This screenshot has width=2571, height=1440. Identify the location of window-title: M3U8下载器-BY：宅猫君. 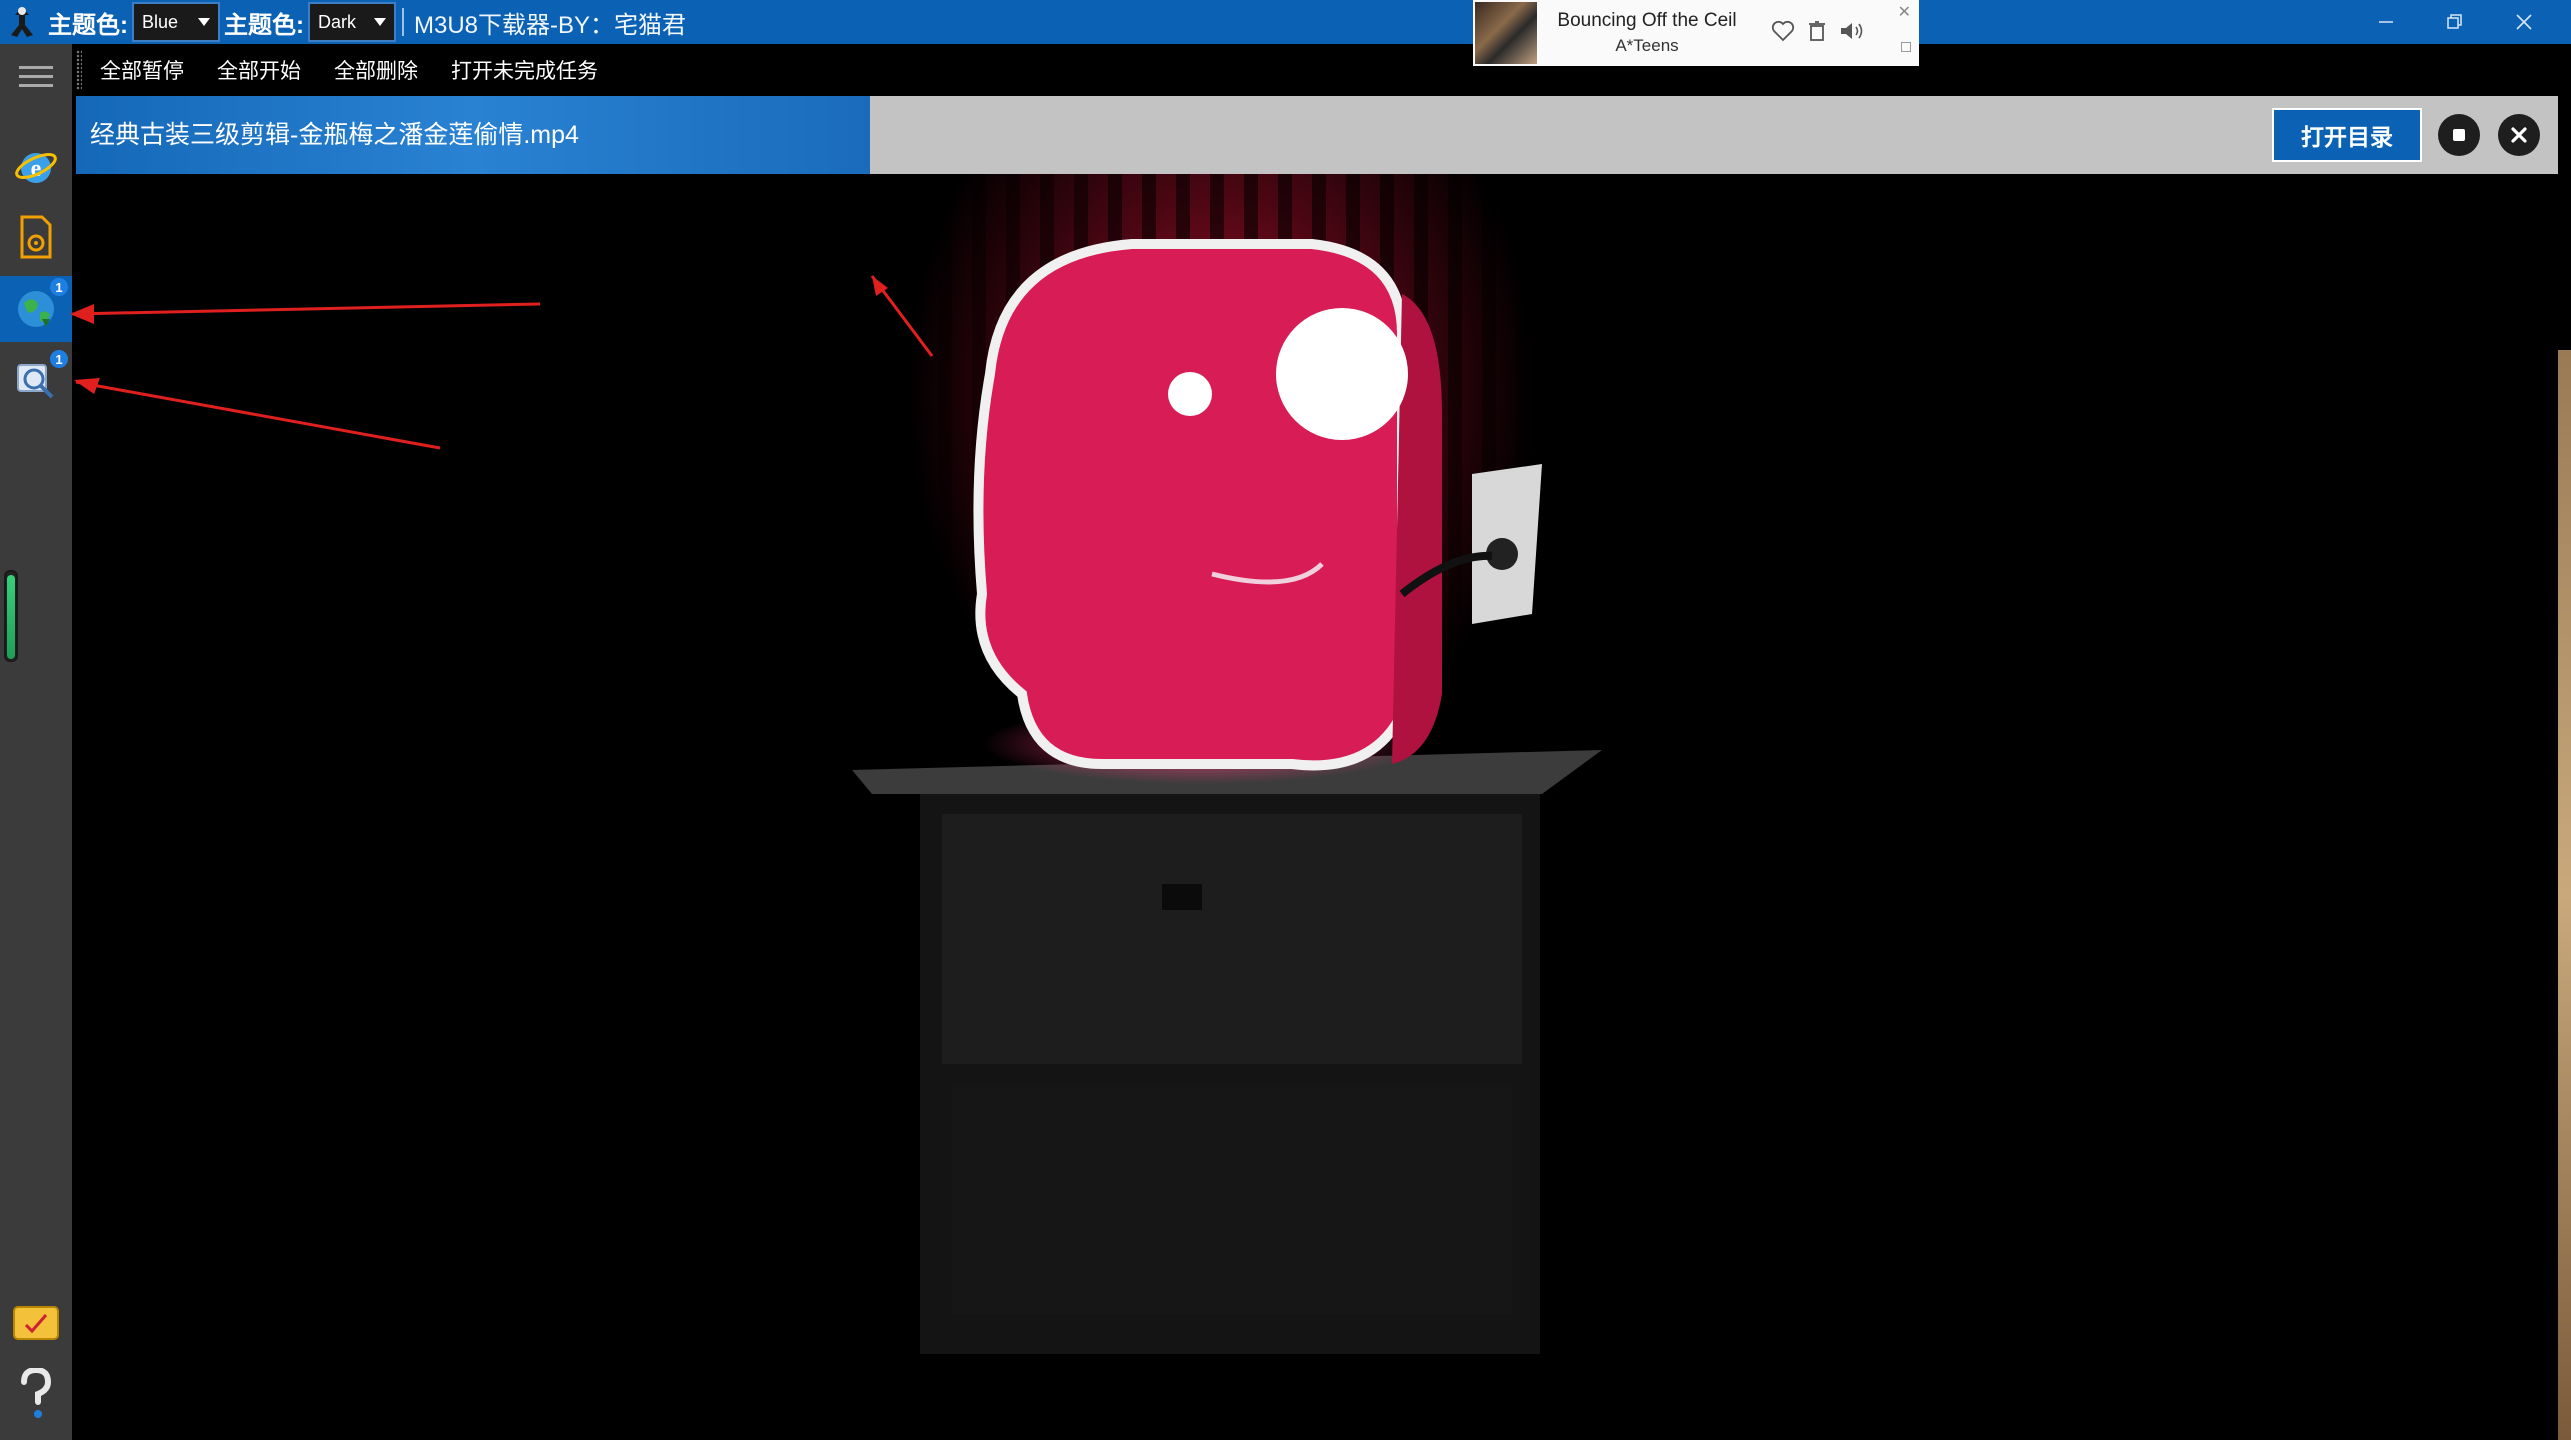
(550, 25).